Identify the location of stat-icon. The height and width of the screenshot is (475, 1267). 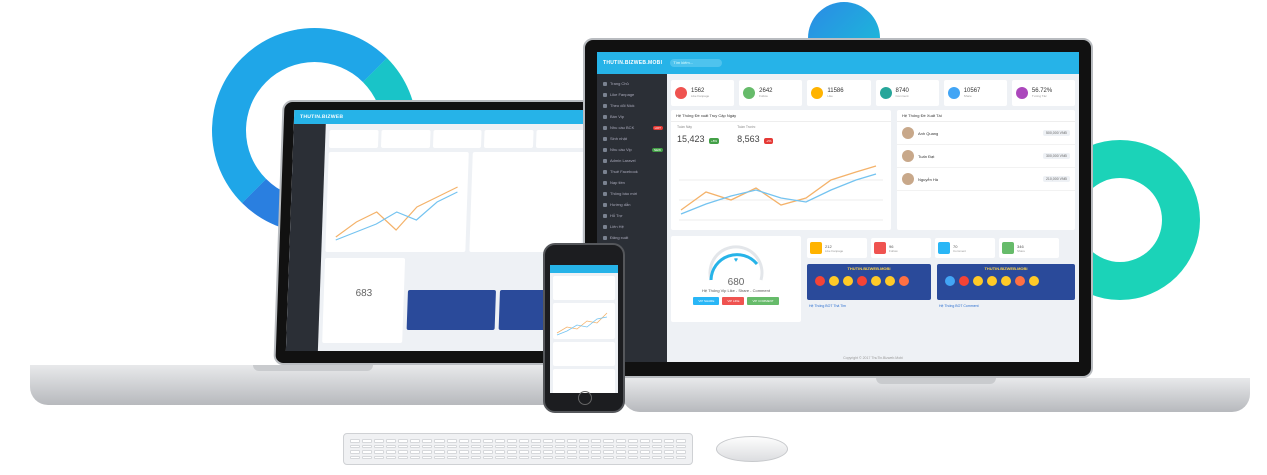
(953, 93).